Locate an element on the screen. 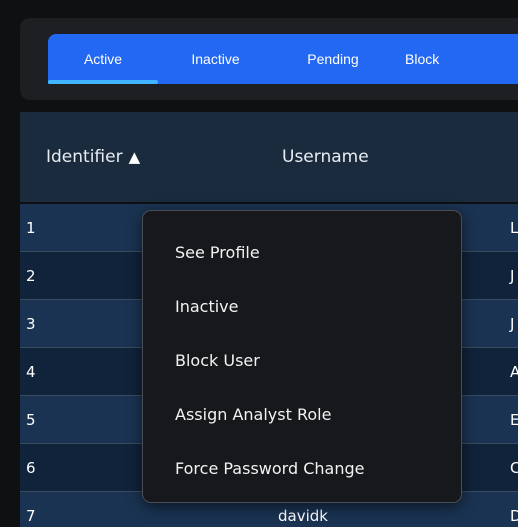 Image resolution: width=518 pixels, height=527 pixels. menu-item-see-profile: See Profile is located at coordinates (302, 252).